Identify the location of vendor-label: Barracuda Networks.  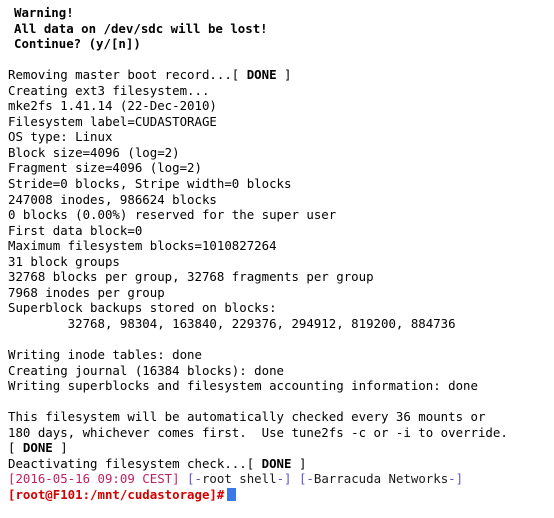
(381, 479).